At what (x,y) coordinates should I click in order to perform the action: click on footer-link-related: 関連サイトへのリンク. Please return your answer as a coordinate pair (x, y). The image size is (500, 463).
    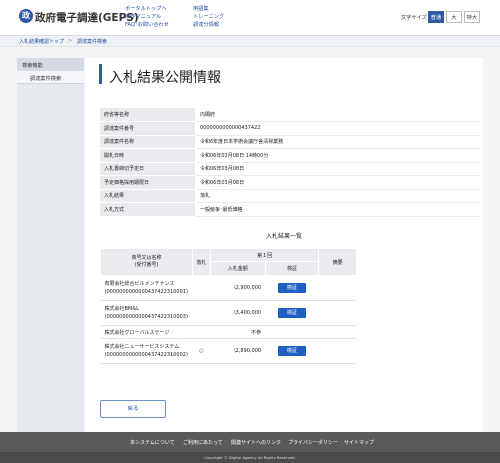
    Looking at the image, I should click on (256, 442).